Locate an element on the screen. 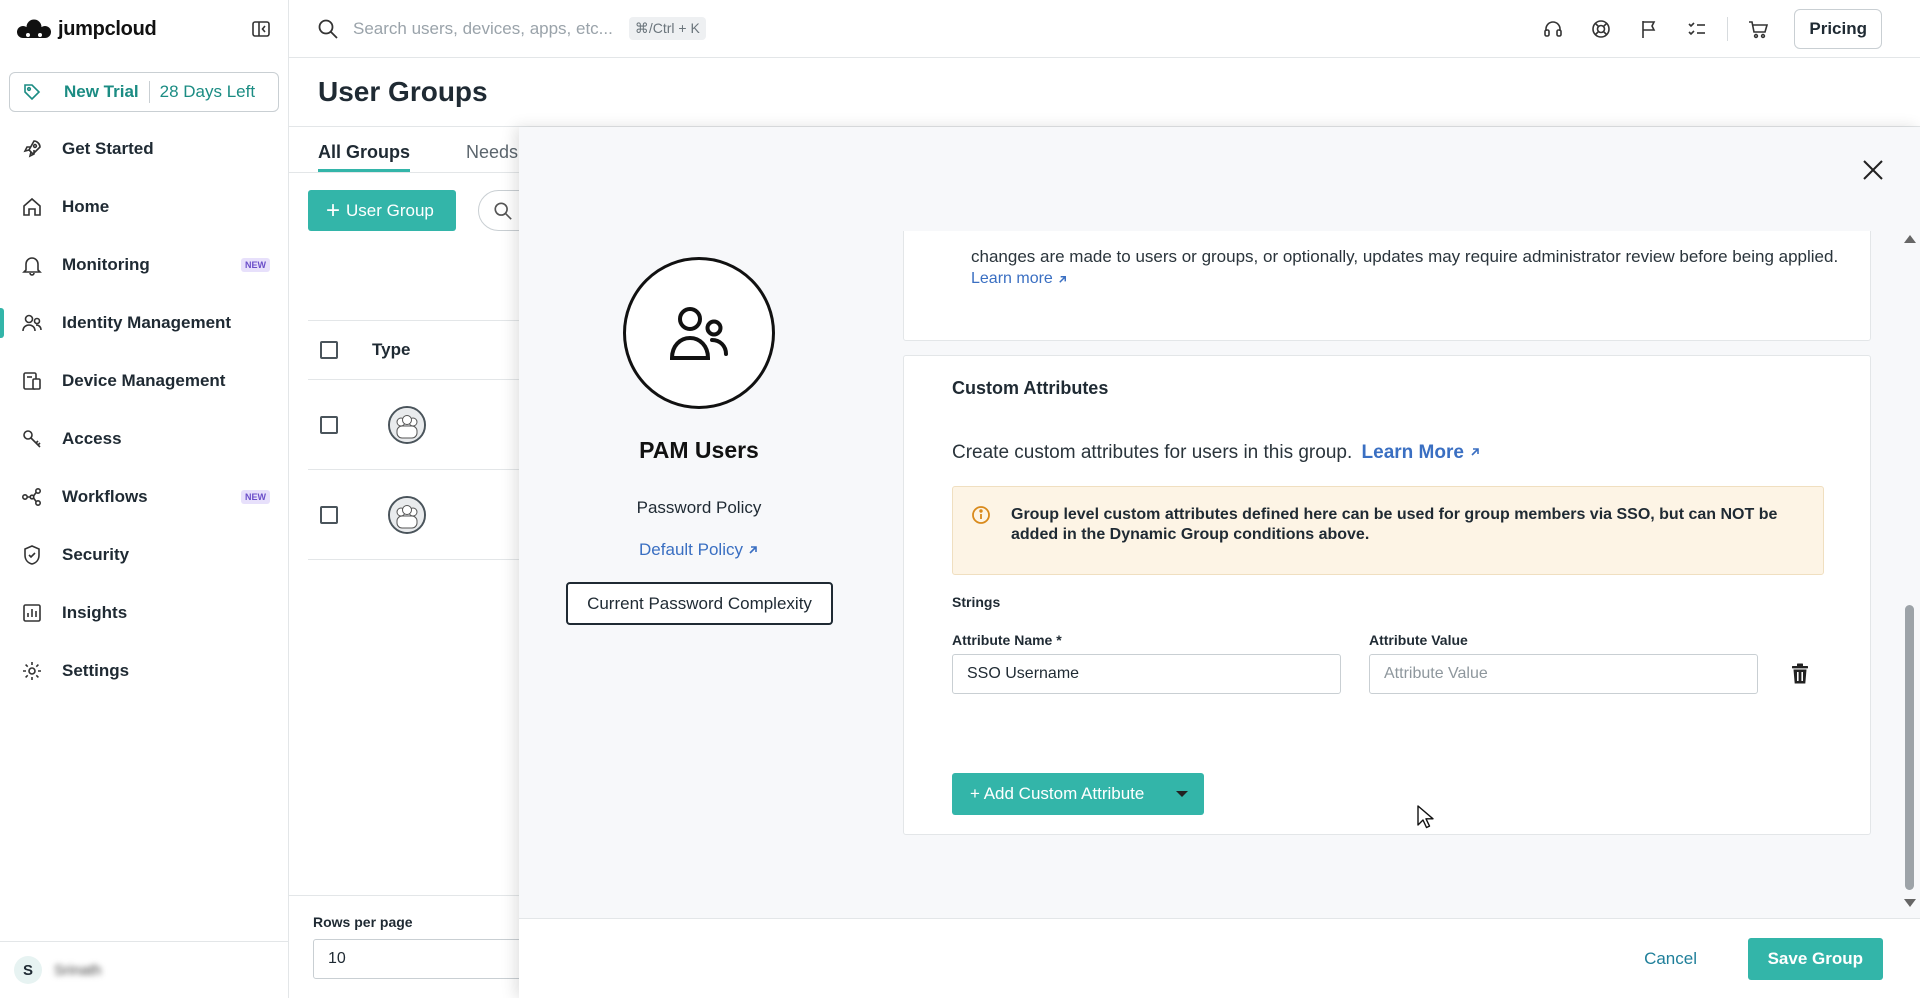  cancel-button: Cancel is located at coordinates (1670, 959).